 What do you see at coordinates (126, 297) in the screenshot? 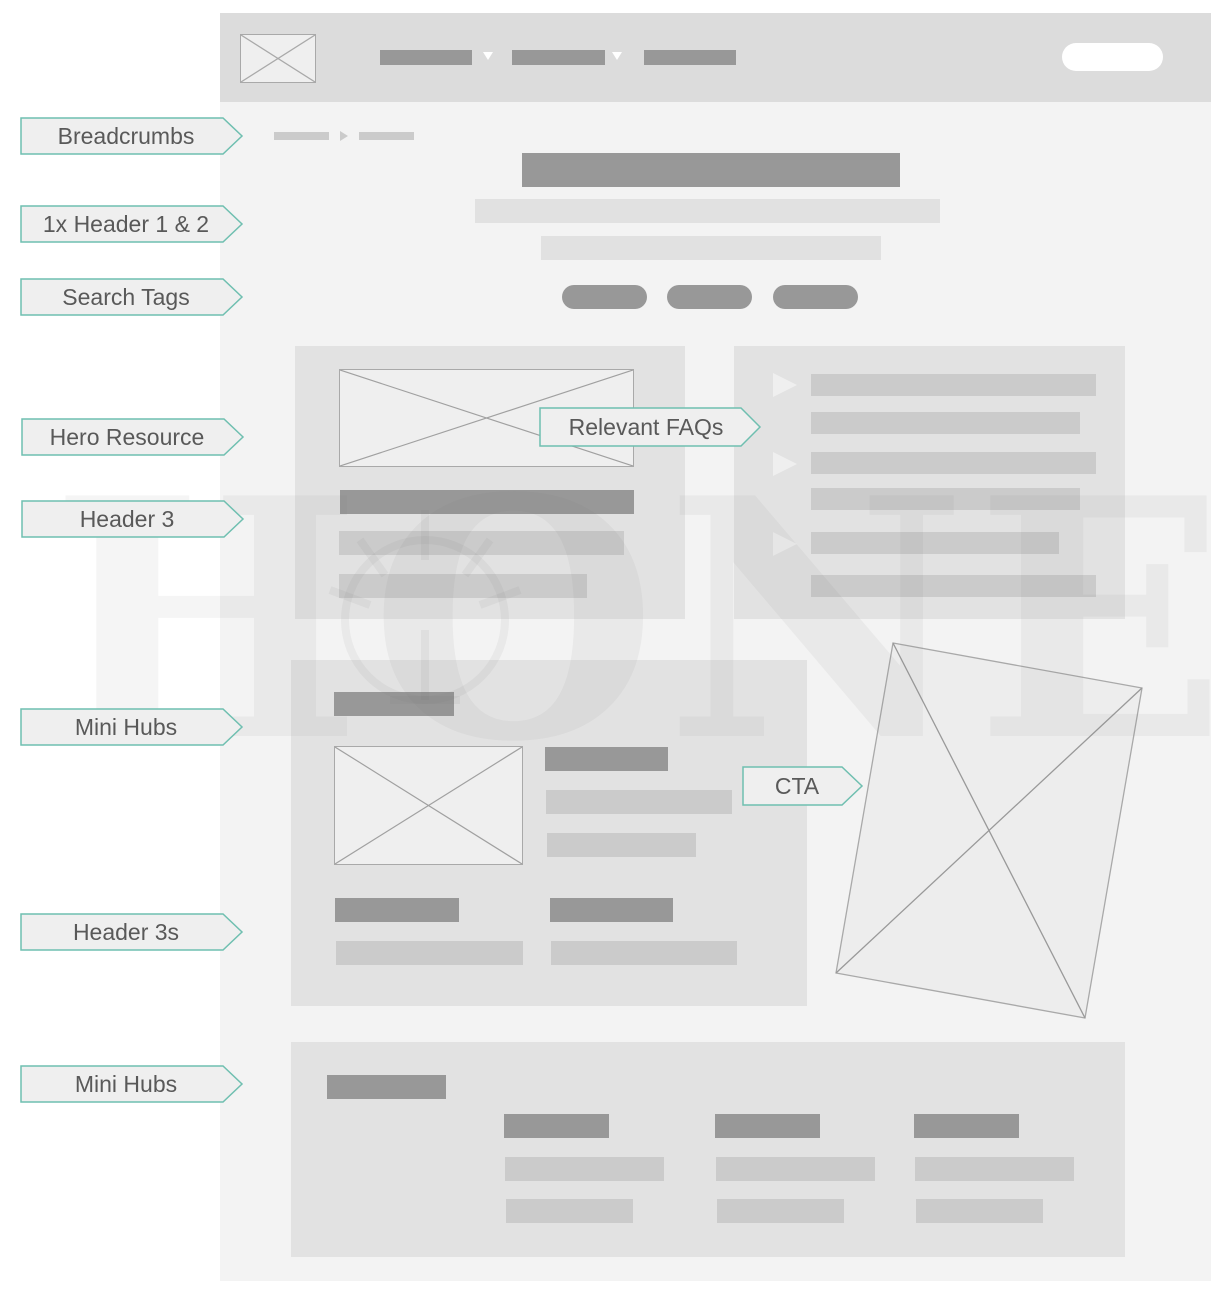
I see `annotation-label: Search Tags` at bounding box center [126, 297].